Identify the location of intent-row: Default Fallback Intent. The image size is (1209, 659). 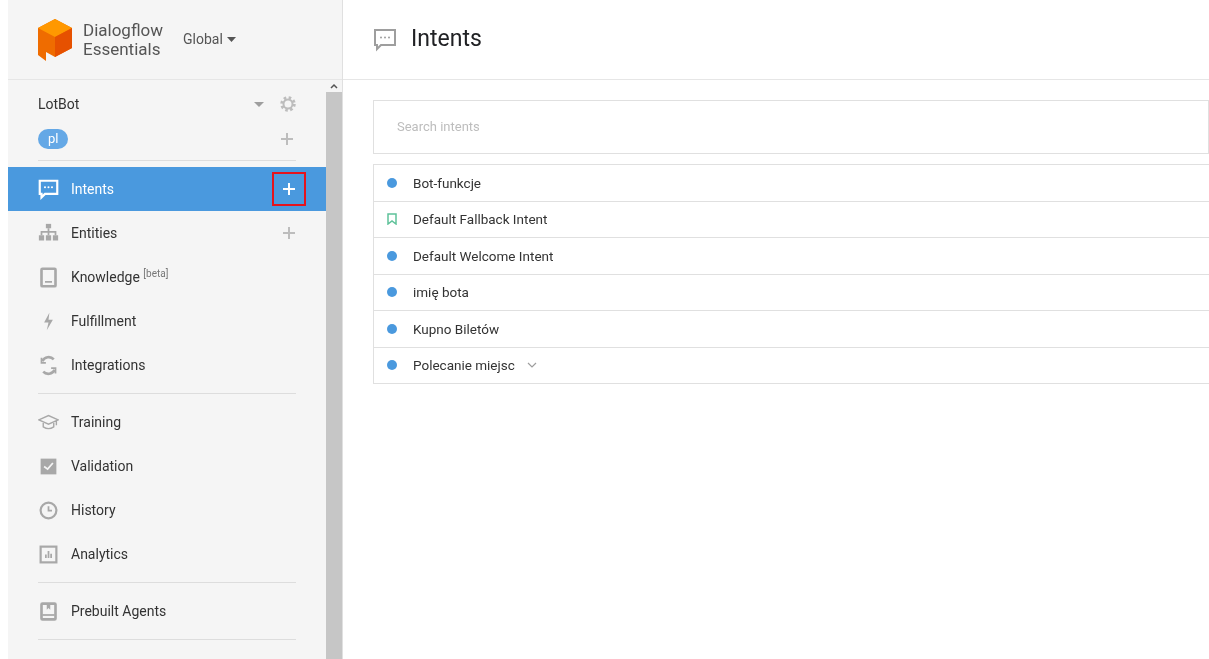
(791, 219).